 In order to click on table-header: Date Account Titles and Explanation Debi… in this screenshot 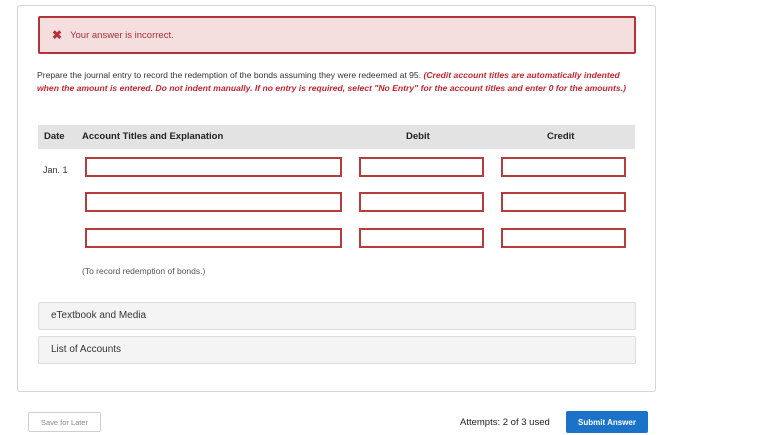, I will do `click(336, 137)`.